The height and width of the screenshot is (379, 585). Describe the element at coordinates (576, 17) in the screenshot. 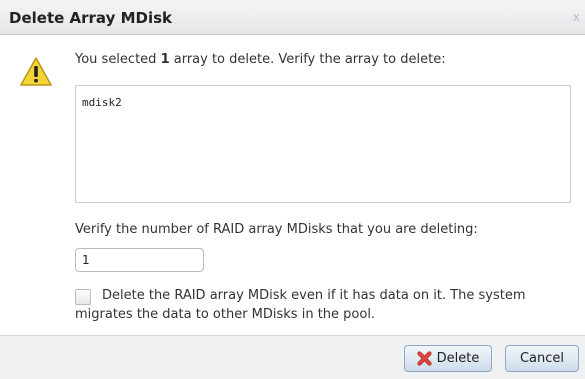

I see `close-icon: x` at that location.